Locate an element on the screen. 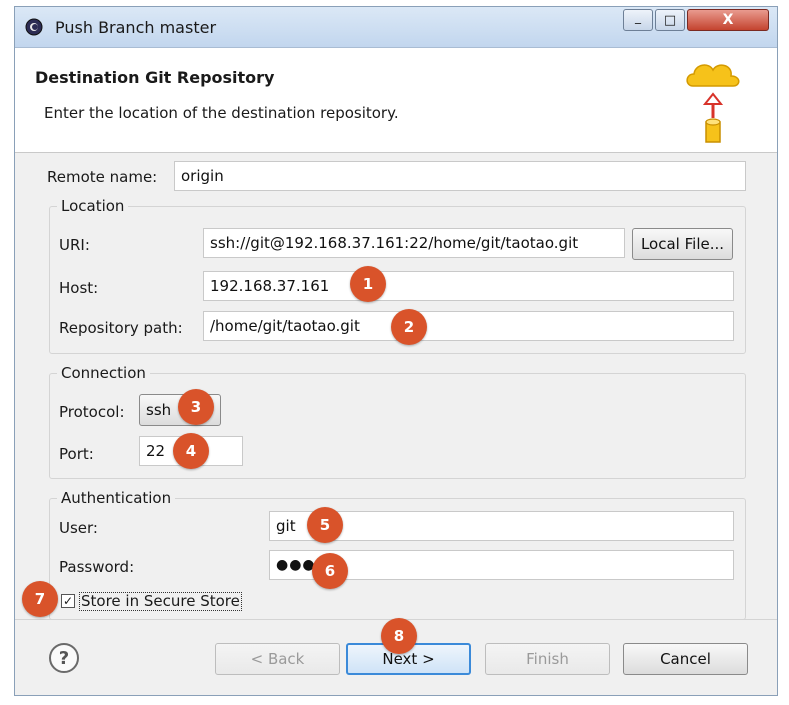 The width and height of the screenshot is (789, 705). host-input: 192.168.37.161 is located at coordinates (468, 286).